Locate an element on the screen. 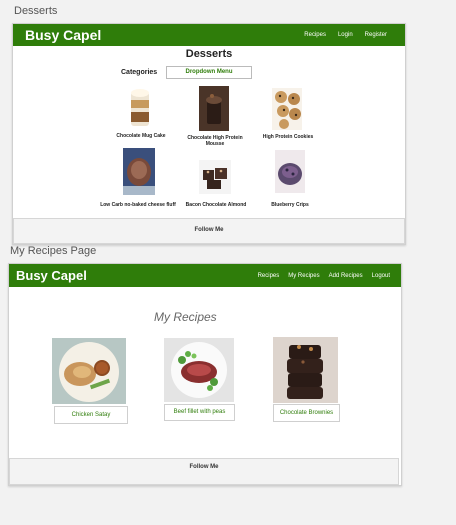 Image resolution: width=456 pixels, height=525 pixels. nav-my-recipes: My Recipes is located at coordinates (303, 276).